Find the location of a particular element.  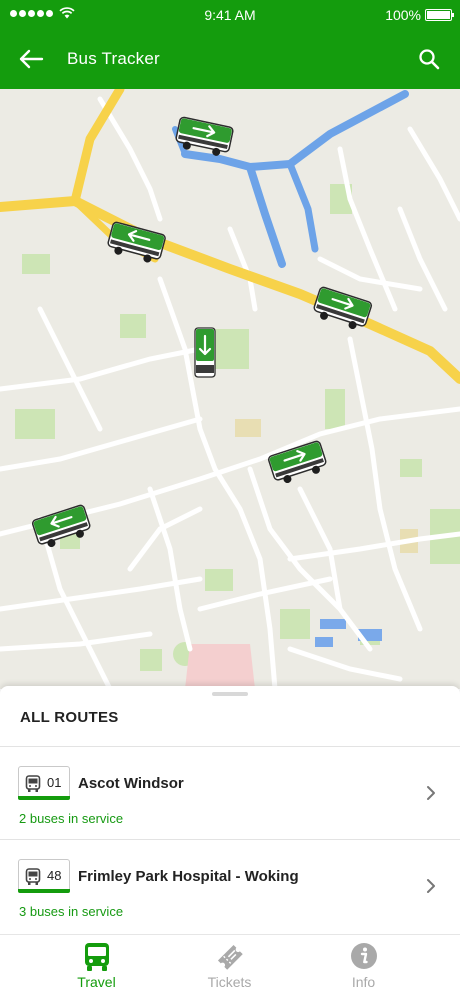

info-icon is located at coordinates (363, 956).